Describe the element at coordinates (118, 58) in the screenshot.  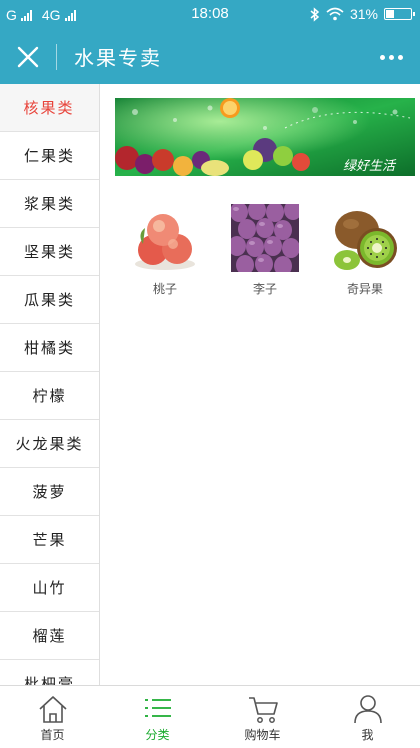
I see `page-title: 水果专卖` at that location.